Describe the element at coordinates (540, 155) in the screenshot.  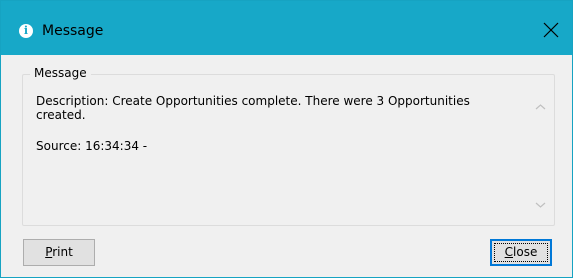
I see `vertical-scrollbar` at that location.